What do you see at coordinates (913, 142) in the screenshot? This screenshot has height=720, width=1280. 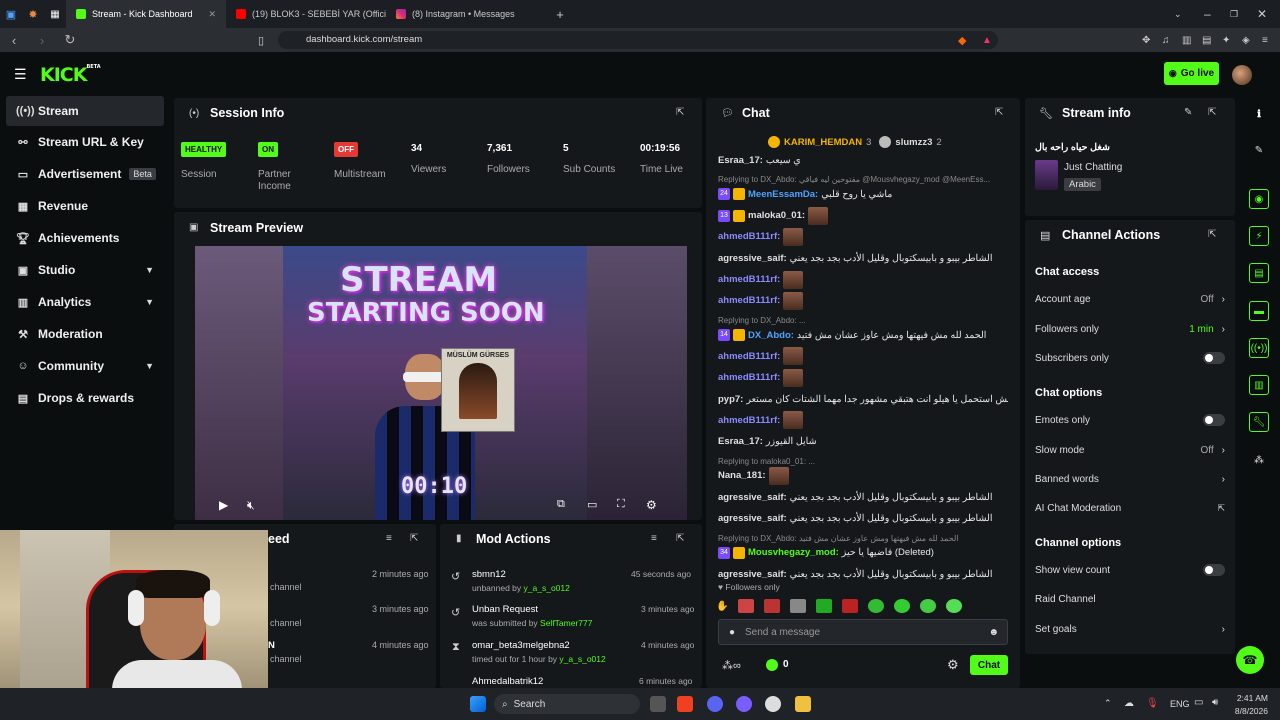 I see `gifter-name: slumzz3` at bounding box center [913, 142].